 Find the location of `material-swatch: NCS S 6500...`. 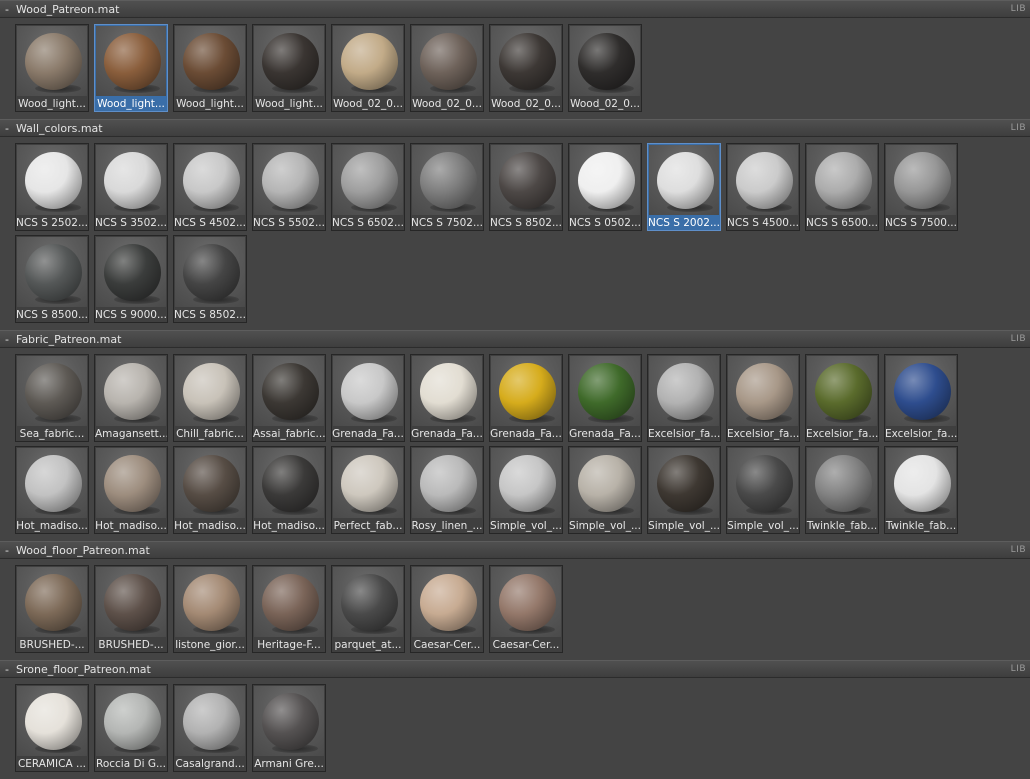

material-swatch: NCS S 6500... is located at coordinates (842, 187).